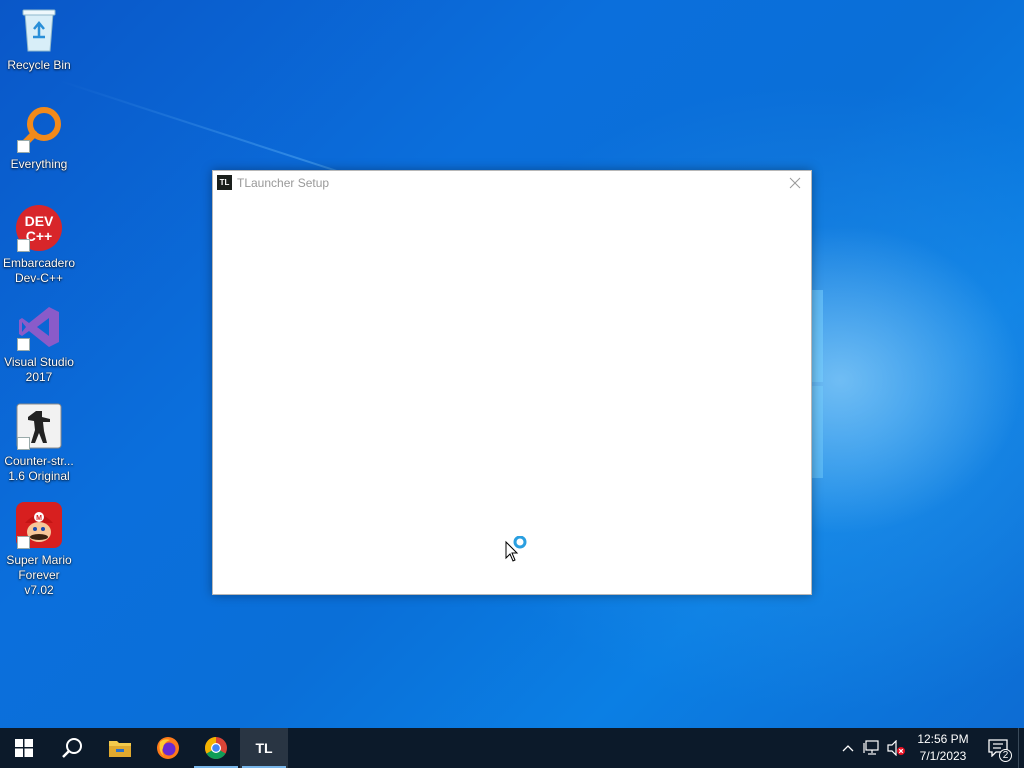  I want to click on desktop-icon-recycle-bin: Recycle Bin, so click(39, 39).